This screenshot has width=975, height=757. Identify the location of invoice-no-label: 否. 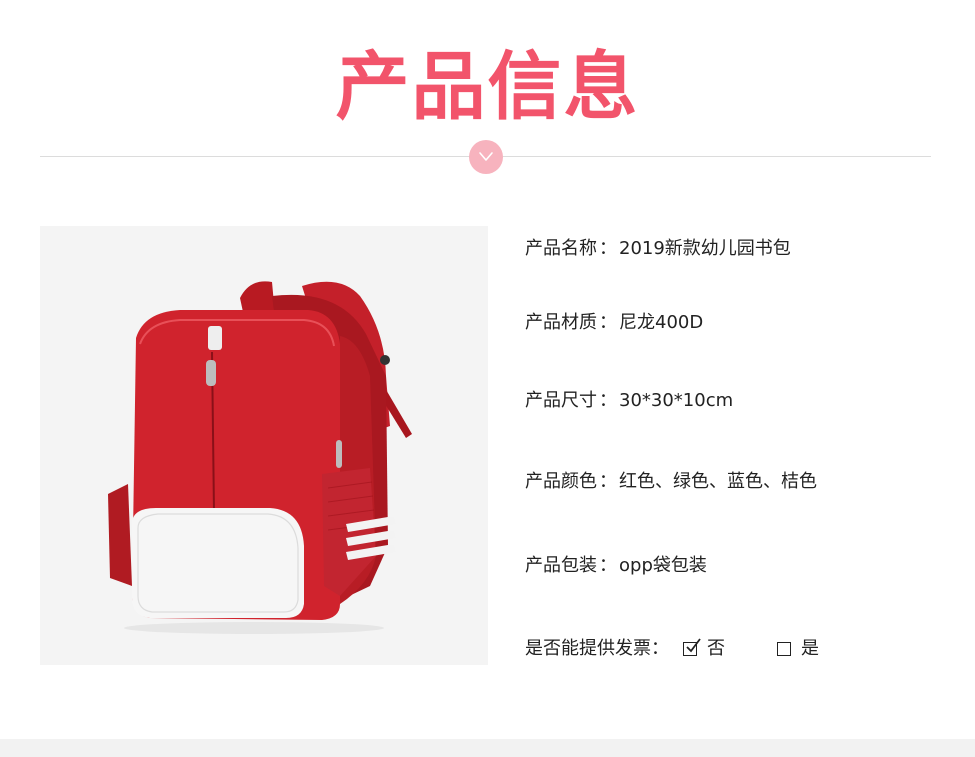
(716, 648).